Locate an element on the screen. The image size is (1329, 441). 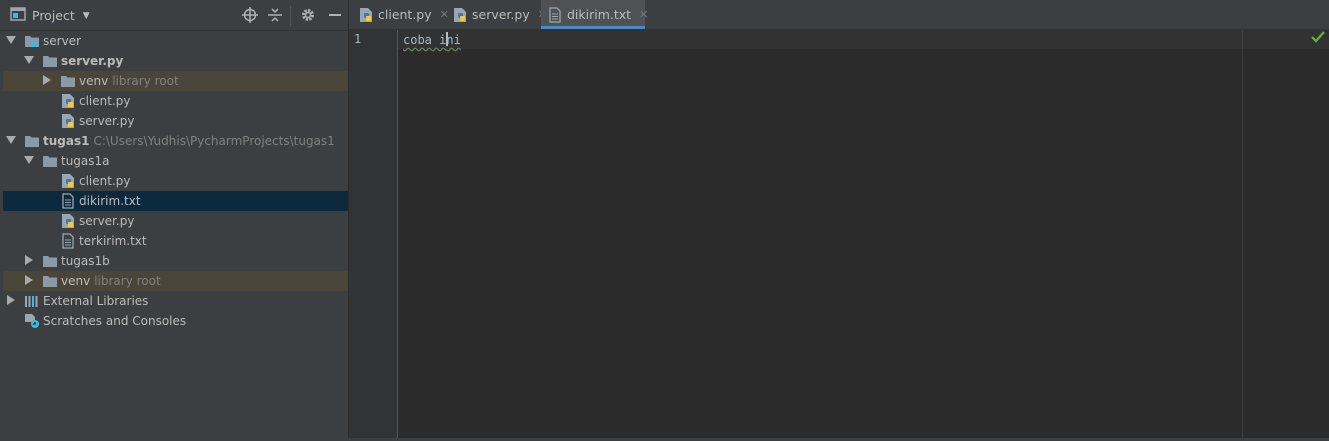
tree-item-name: External Libraries is located at coordinates (96, 301).